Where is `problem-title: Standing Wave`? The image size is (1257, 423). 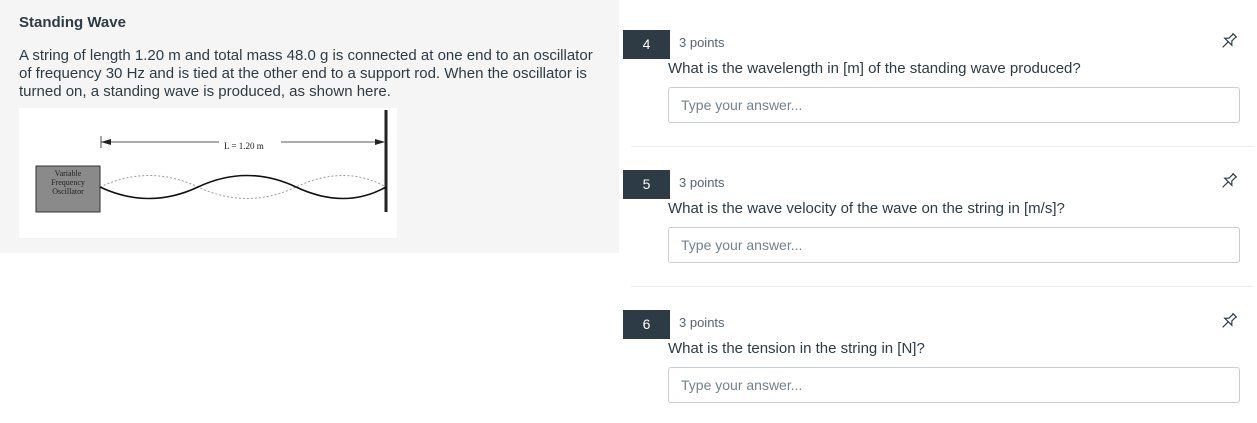 problem-title: Standing Wave is located at coordinates (72, 22).